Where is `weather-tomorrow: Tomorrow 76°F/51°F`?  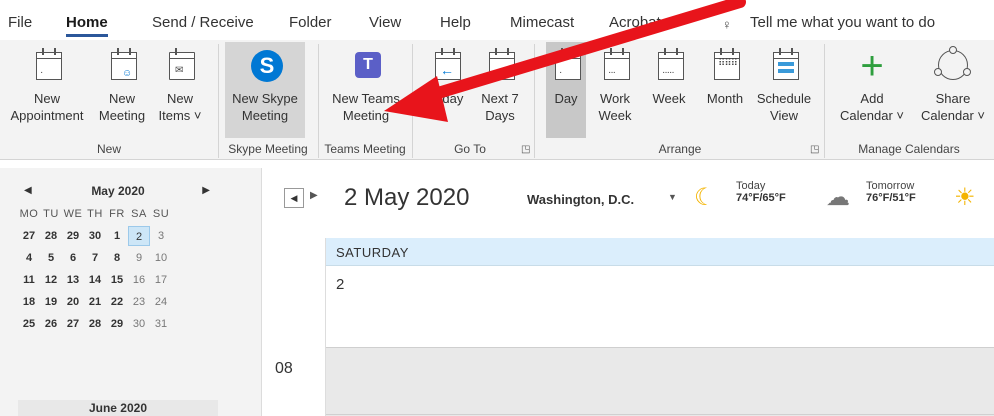 weather-tomorrow: Tomorrow 76°F/51°F is located at coordinates (891, 192).